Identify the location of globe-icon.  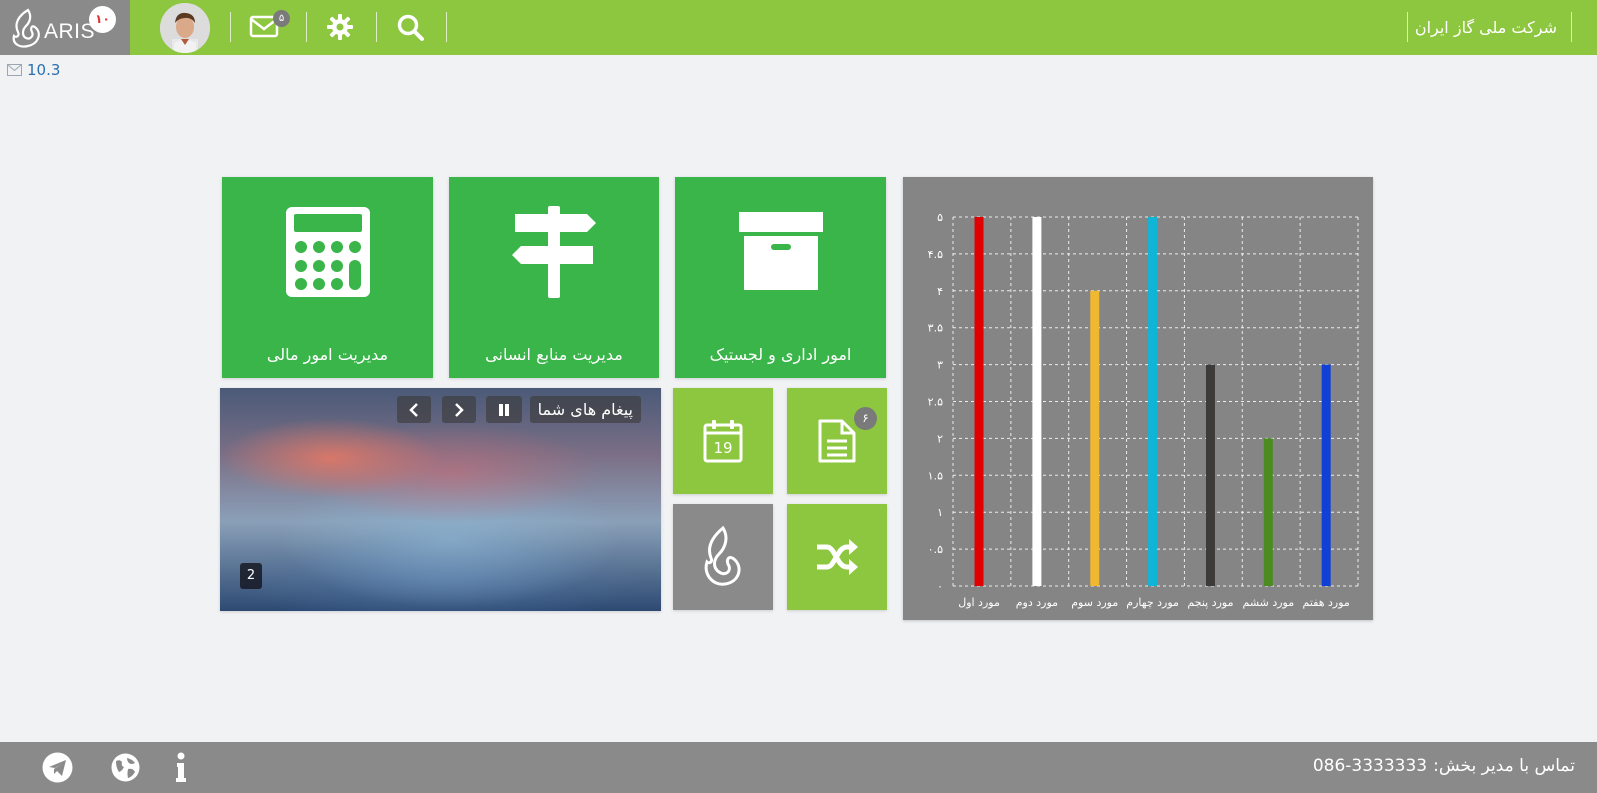
(125, 767).